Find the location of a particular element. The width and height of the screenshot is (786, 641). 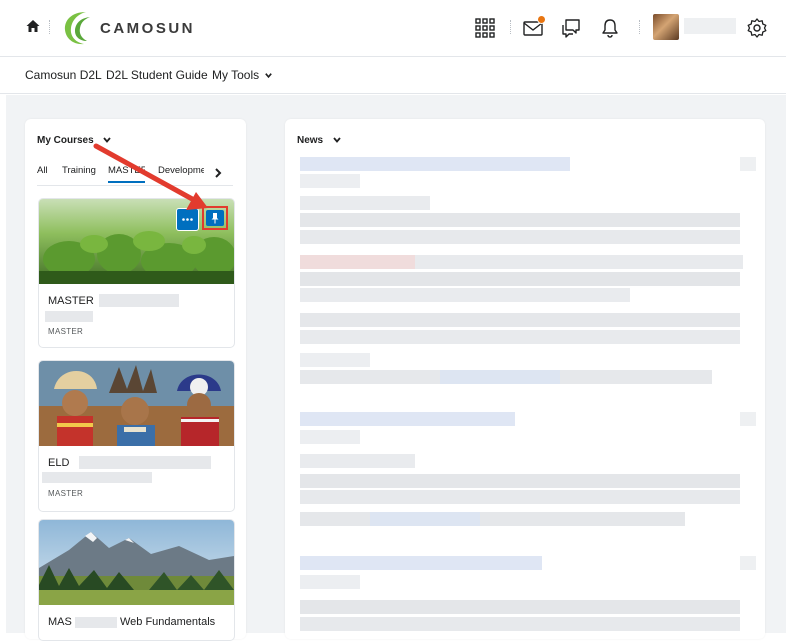

course-image-people is located at coordinates (136, 403).